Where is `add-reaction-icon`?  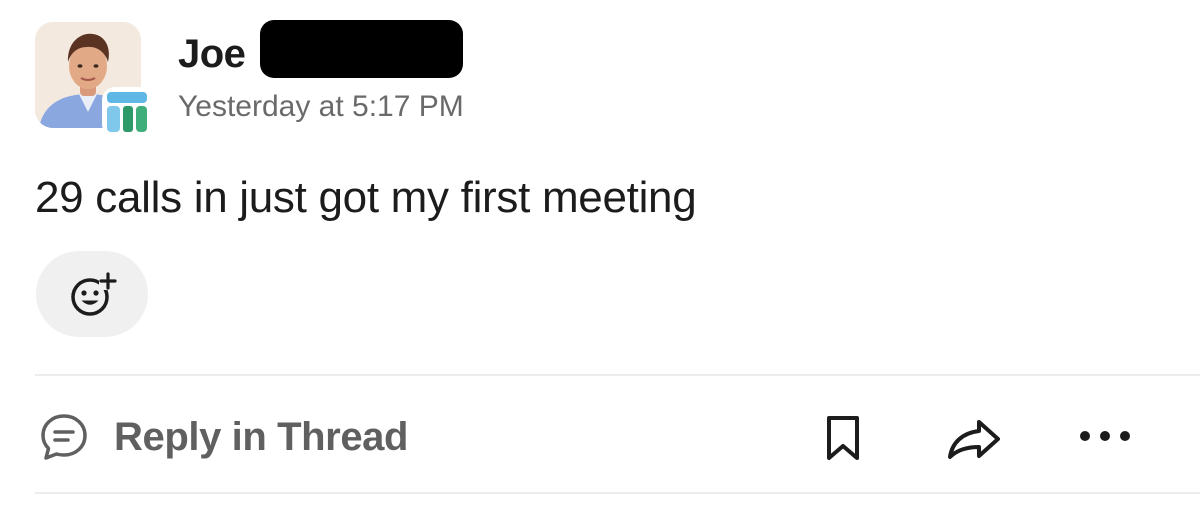
add-reaction-icon is located at coordinates (94, 294).